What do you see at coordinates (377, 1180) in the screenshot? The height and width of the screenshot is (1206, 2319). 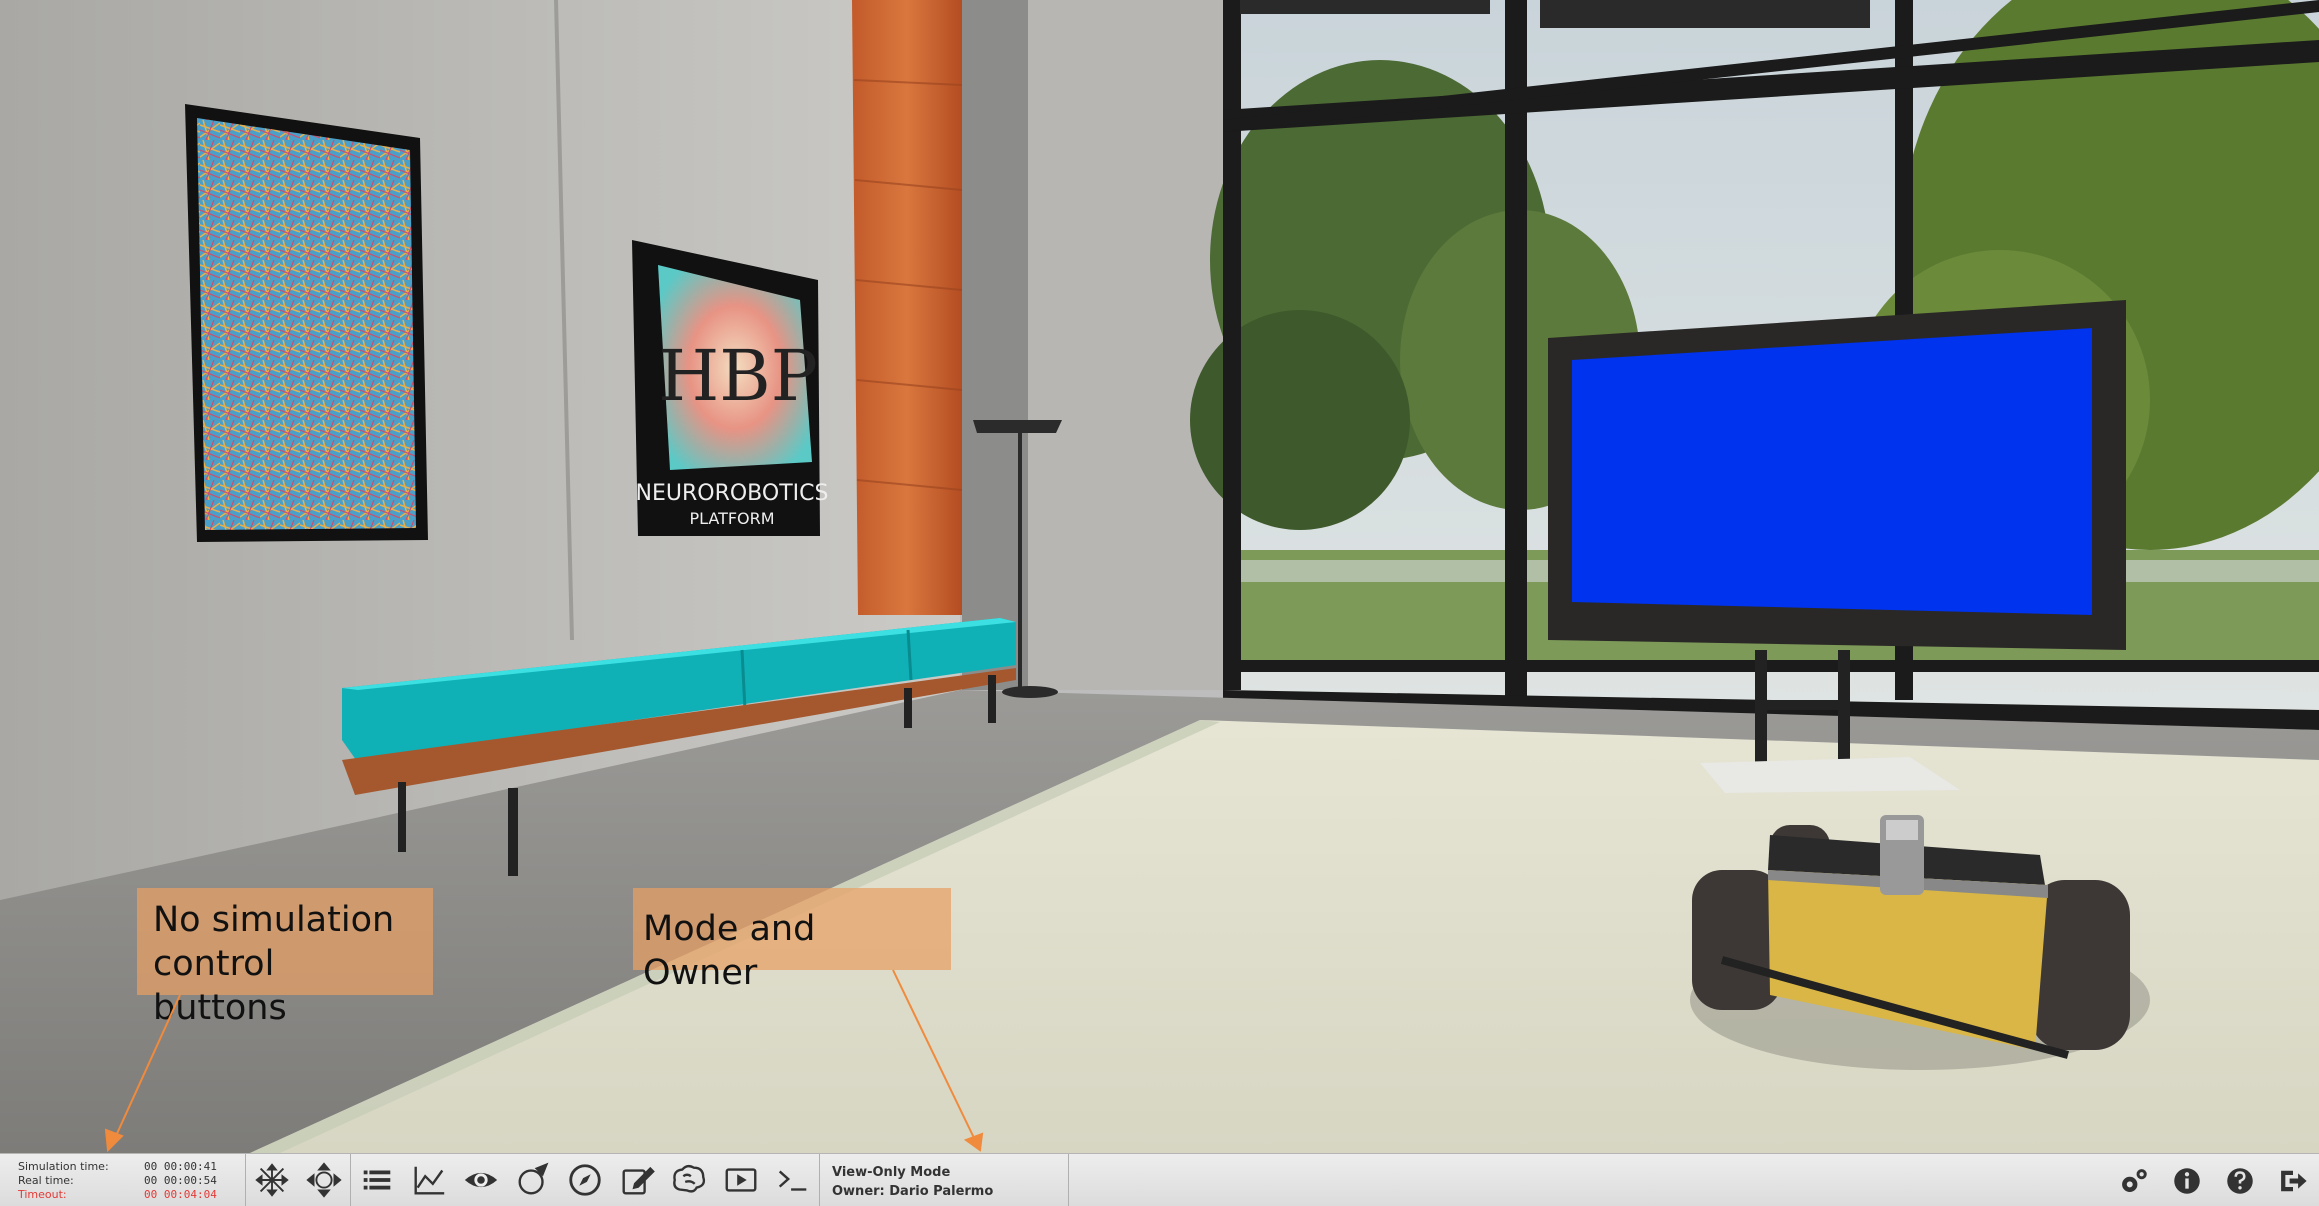 I see `object-inspector-icon` at bounding box center [377, 1180].